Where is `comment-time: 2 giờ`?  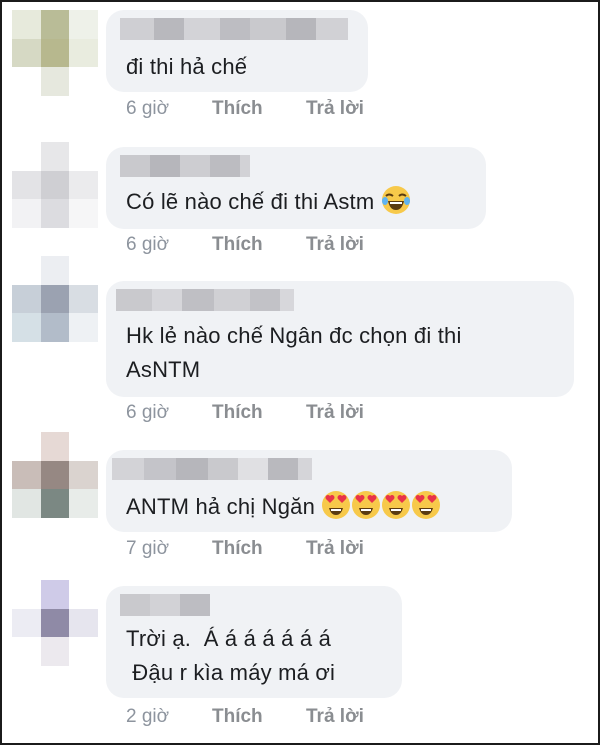
comment-time: 2 giờ is located at coordinates (169, 717).